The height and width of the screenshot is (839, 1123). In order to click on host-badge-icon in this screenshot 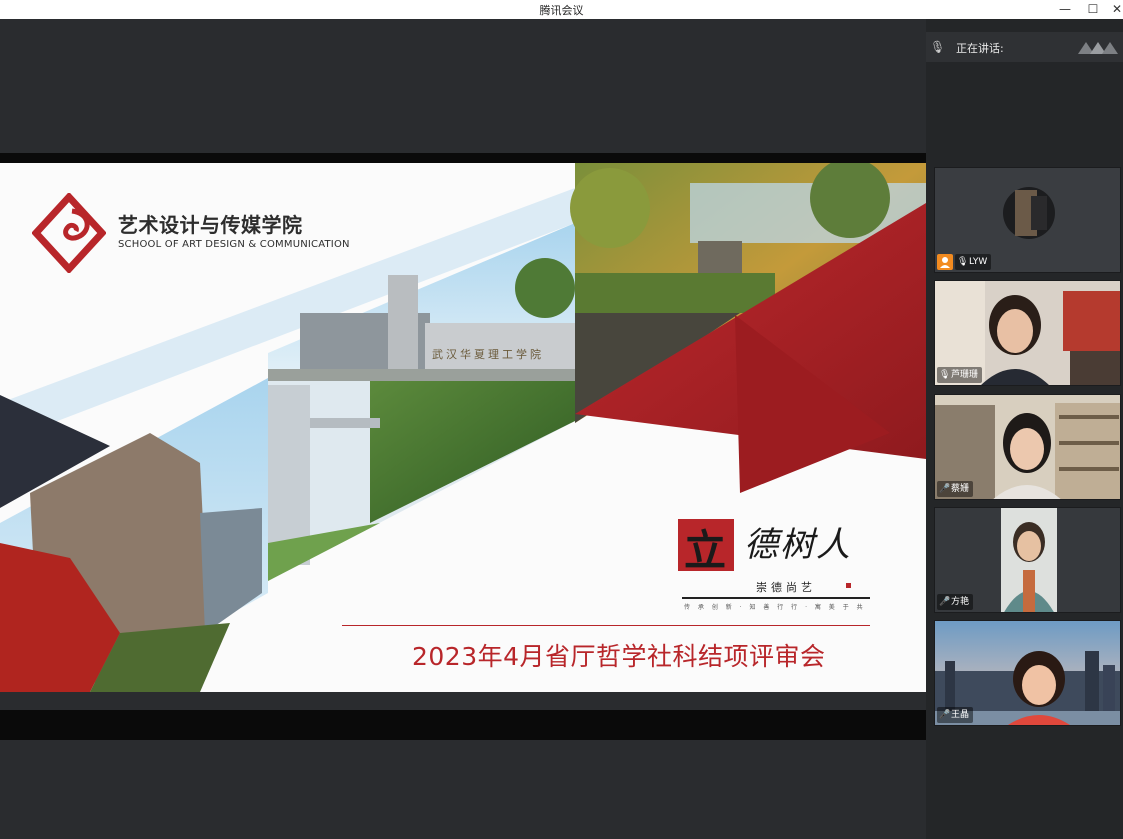, I will do `click(945, 262)`.